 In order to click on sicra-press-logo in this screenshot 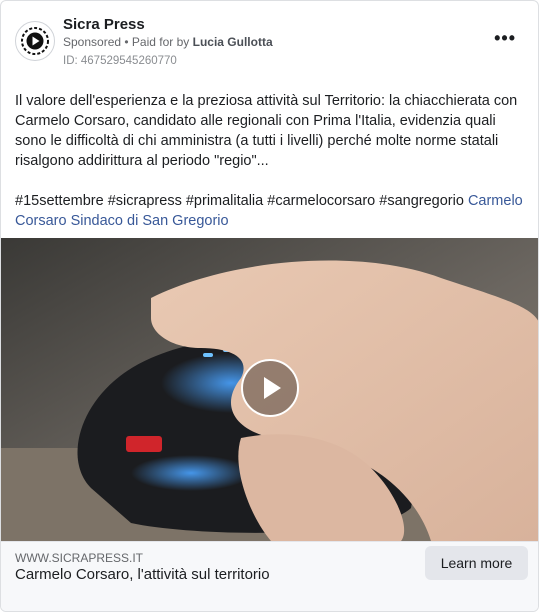, I will do `click(35, 41)`.